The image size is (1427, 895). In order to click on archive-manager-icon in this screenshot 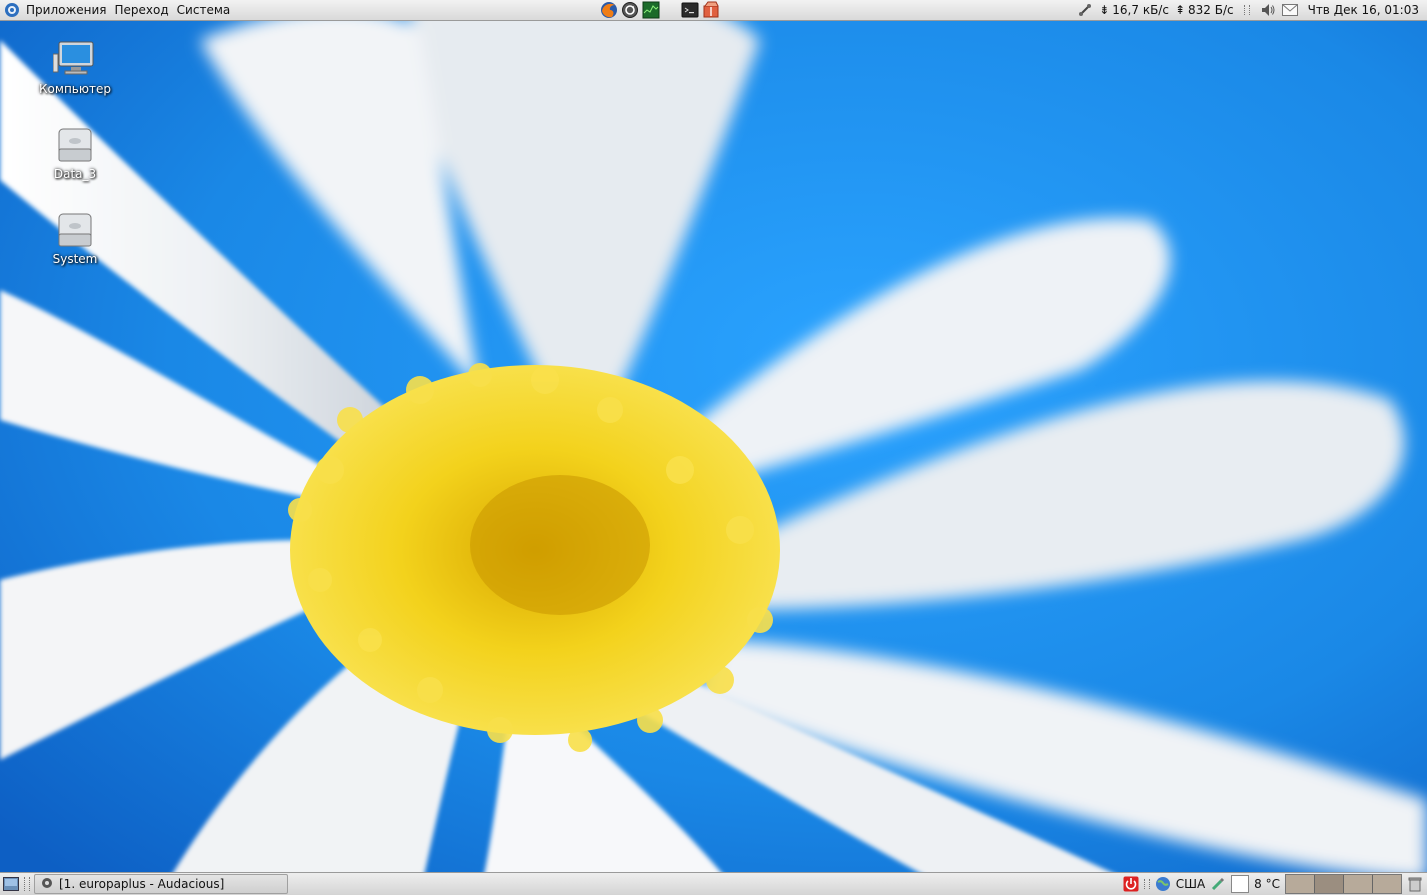, I will do `click(711, 10)`.